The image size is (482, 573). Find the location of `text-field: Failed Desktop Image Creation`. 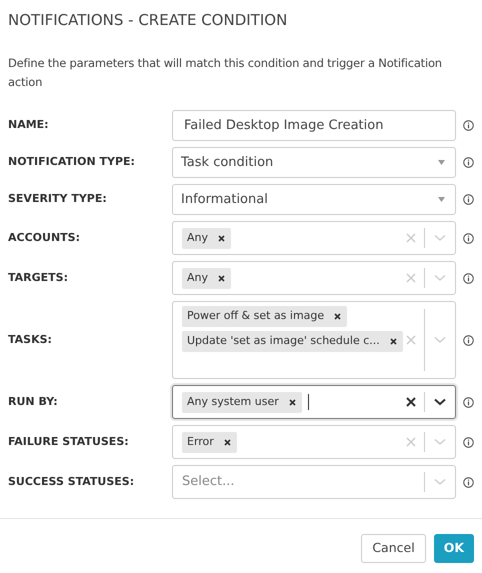

text-field: Failed Desktop Image Creation is located at coordinates (314, 125).